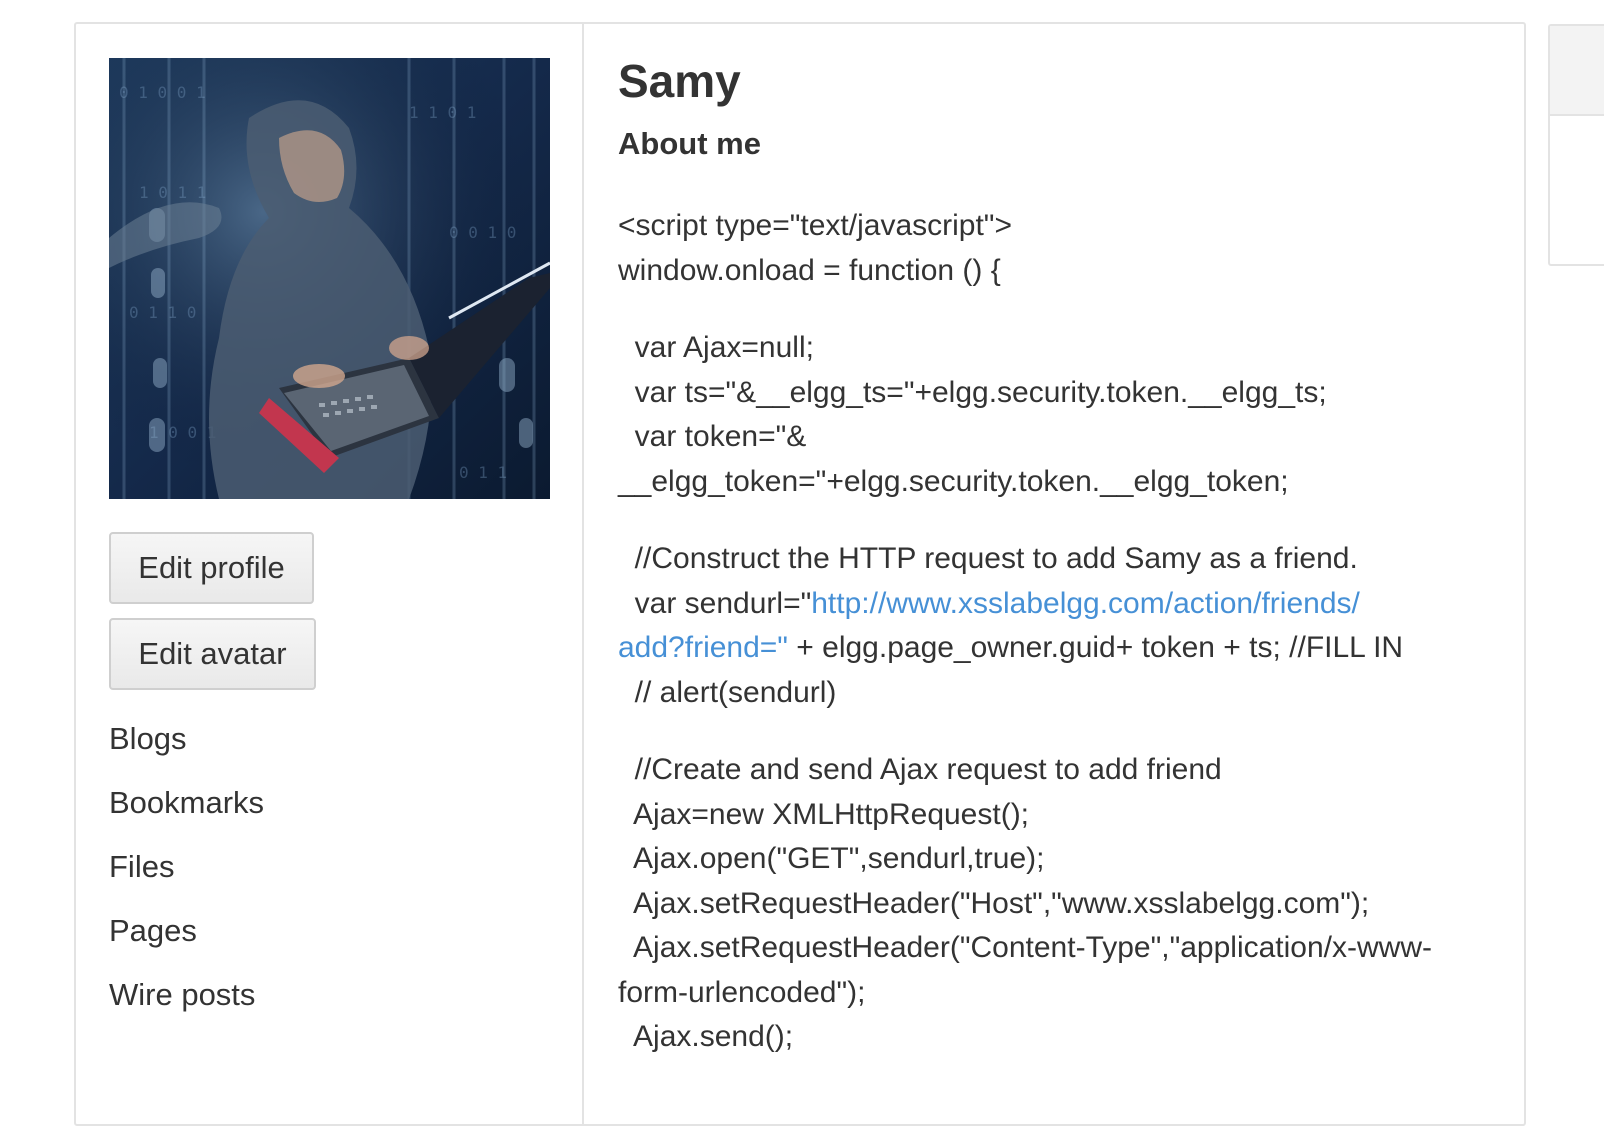 The height and width of the screenshot is (1126, 1604). Describe the element at coordinates (162, 312) in the screenshot. I see `svg-text: 0 1 1 0` at that location.